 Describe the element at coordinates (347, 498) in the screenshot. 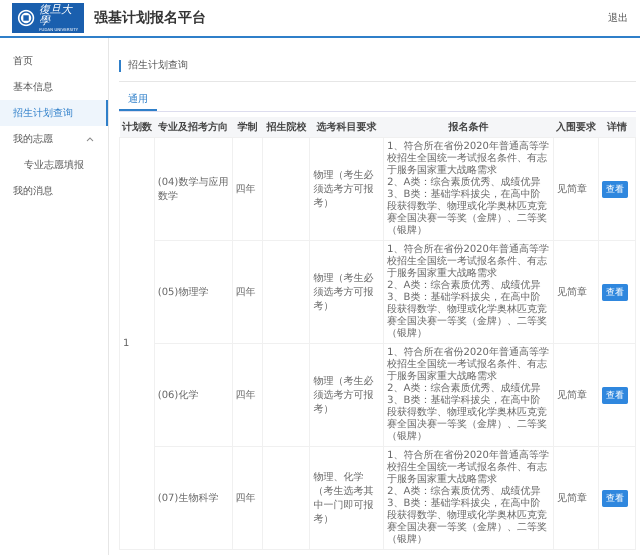

I see `table-cell: 物理、化学（考生选考其中一门即可报考）` at that location.